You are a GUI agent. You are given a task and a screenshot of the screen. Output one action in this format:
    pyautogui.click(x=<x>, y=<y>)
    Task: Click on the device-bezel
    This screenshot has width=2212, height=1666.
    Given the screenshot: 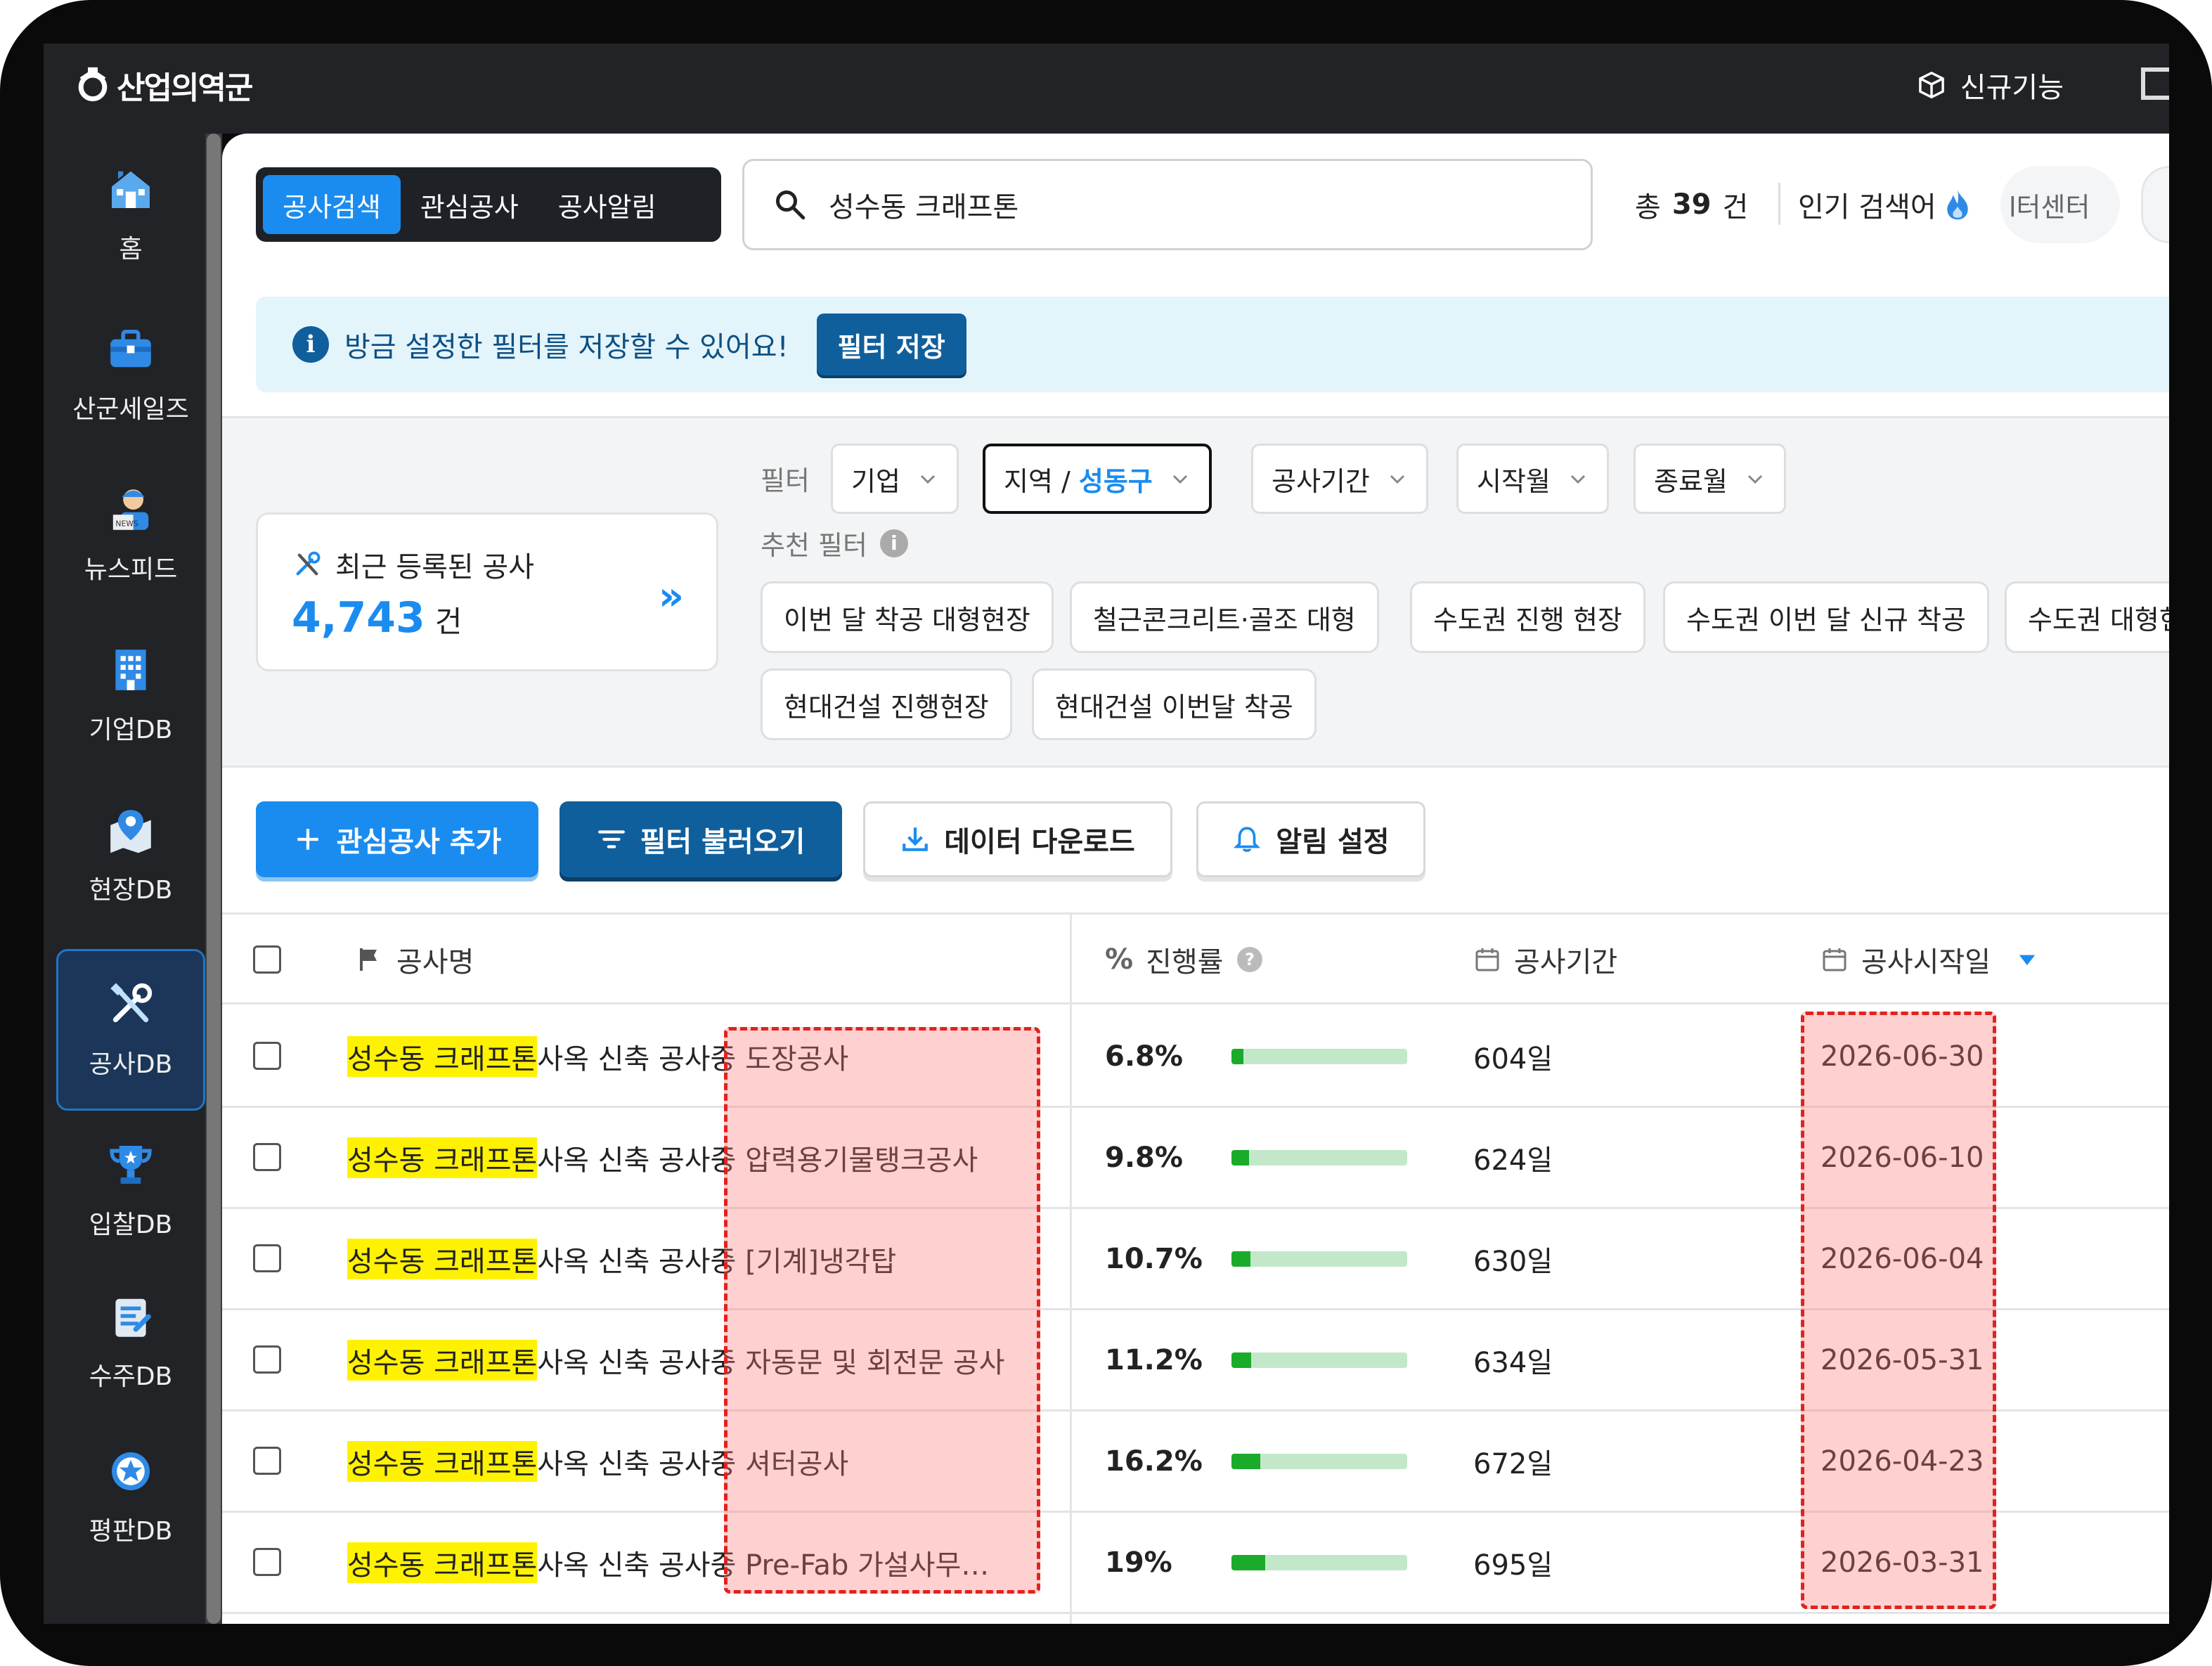 What is the action you would take?
    pyautogui.click(x=2190, y=834)
    